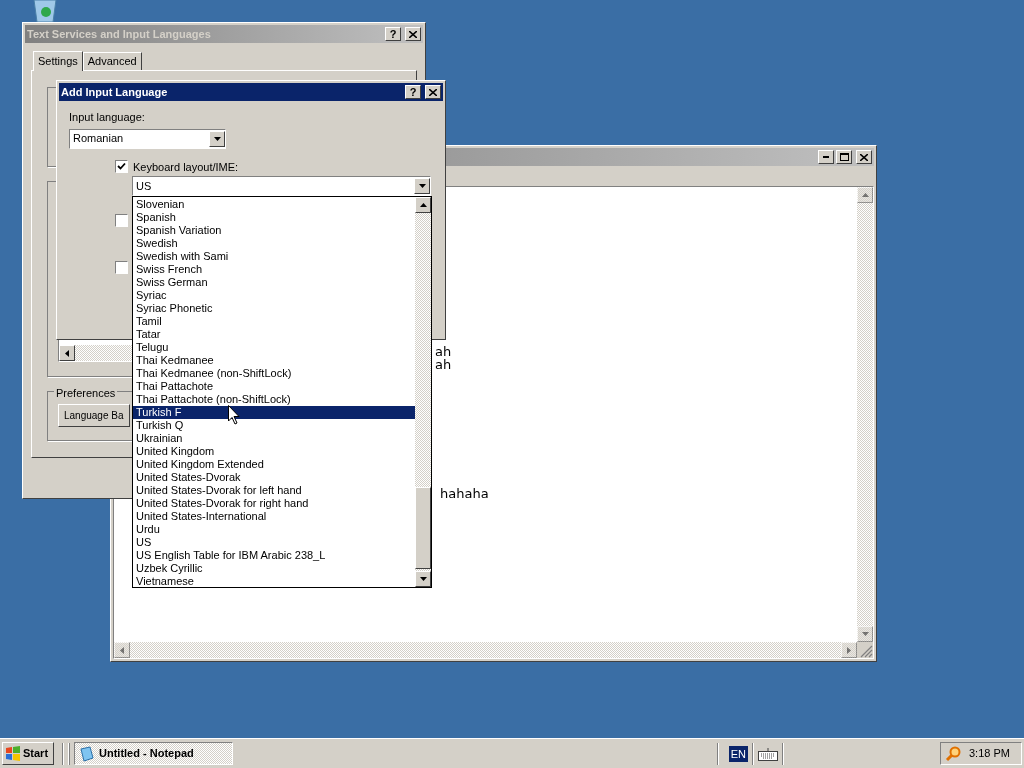 The width and height of the screenshot is (1024, 768). What do you see at coordinates (274, 529) in the screenshot?
I see `list-item: Urdu` at bounding box center [274, 529].